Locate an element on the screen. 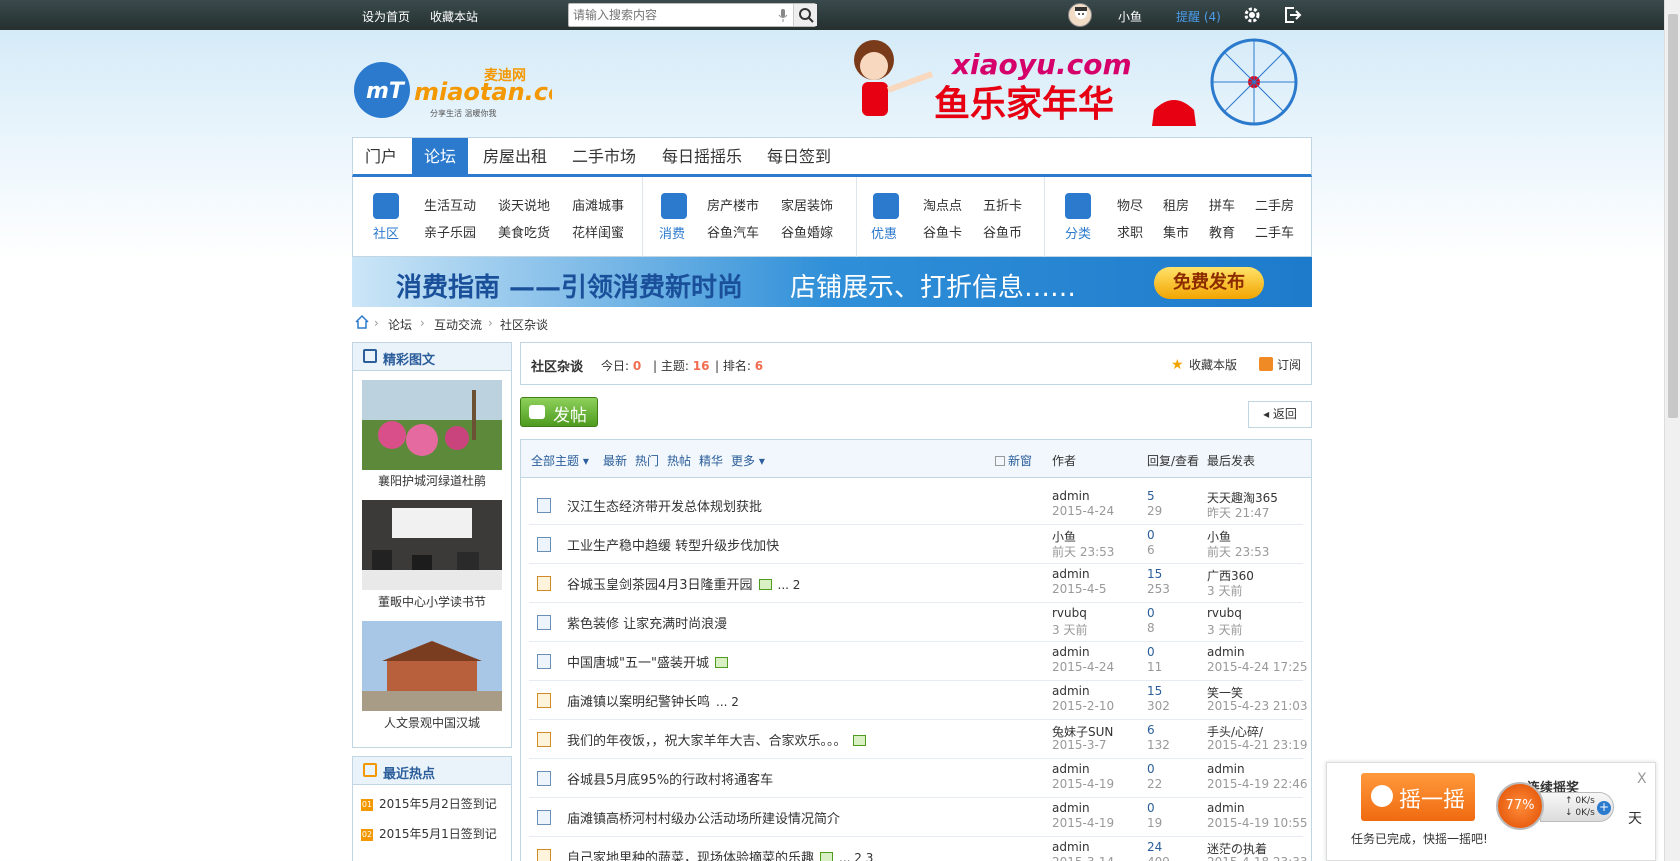  thread-title: 紫色装修 让家充满时尚浪漫 is located at coordinates (647, 622).